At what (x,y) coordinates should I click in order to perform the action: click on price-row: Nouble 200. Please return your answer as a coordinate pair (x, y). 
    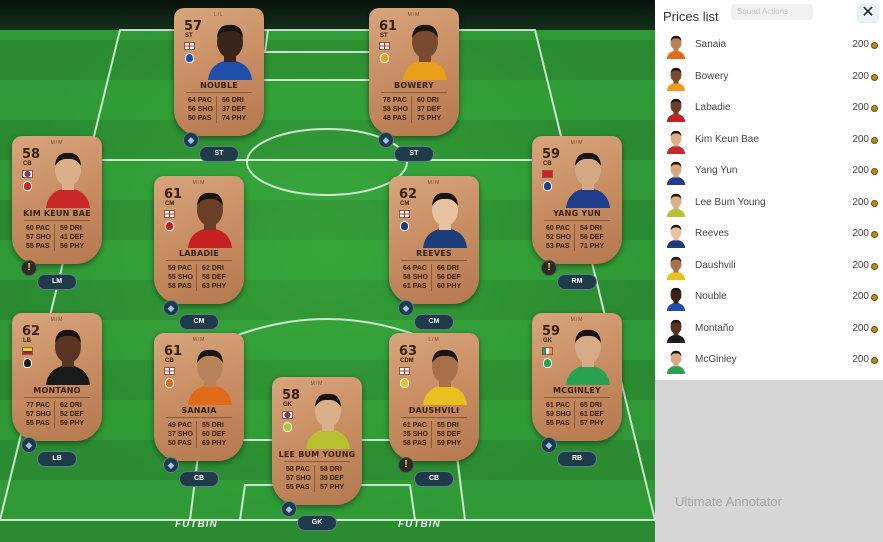
    Looking at the image, I should click on (769, 297).